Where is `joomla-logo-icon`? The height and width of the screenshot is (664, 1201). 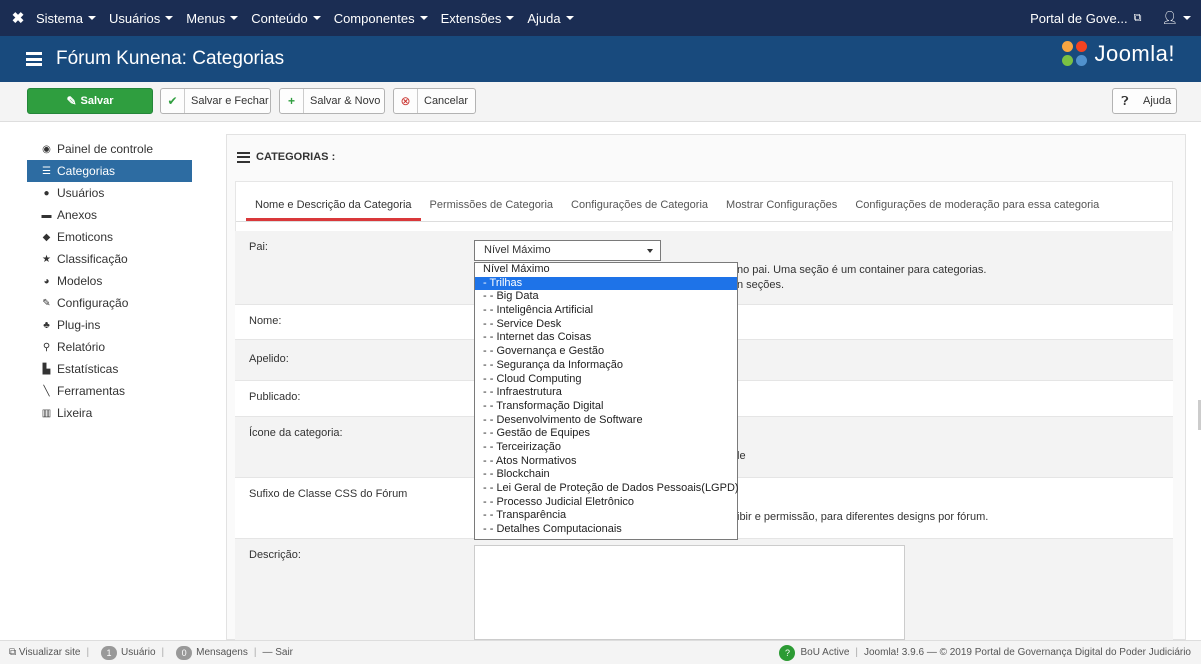 joomla-logo-icon is located at coordinates (1075, 54).